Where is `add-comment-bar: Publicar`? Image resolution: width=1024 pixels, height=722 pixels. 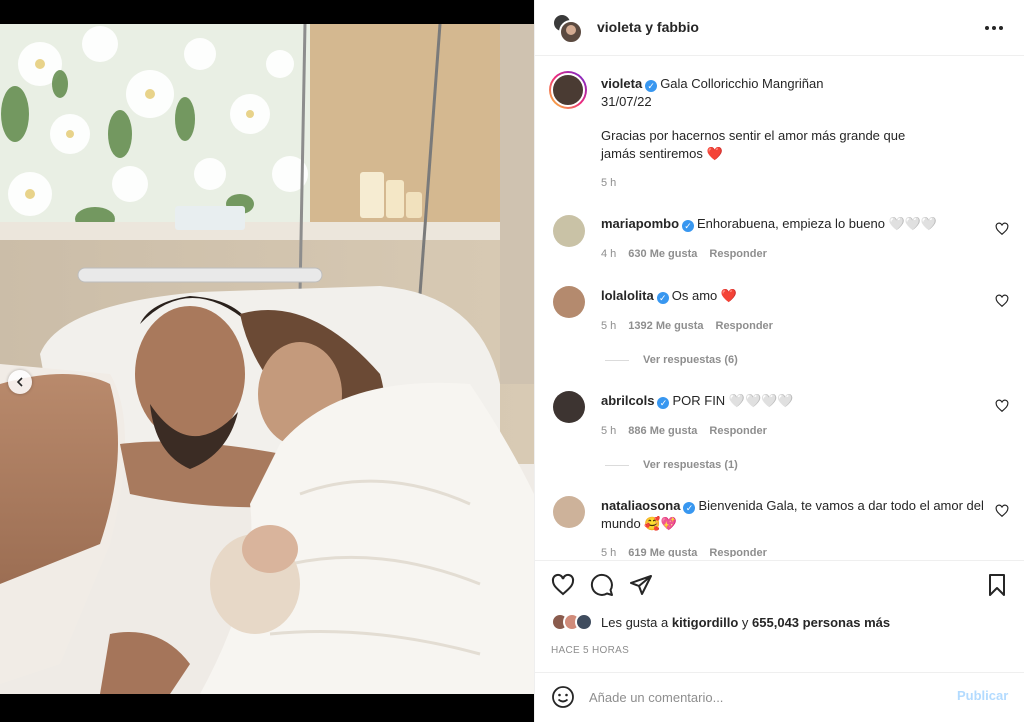 add-comment-bar: Publicar is located at coordinates (779, 697).